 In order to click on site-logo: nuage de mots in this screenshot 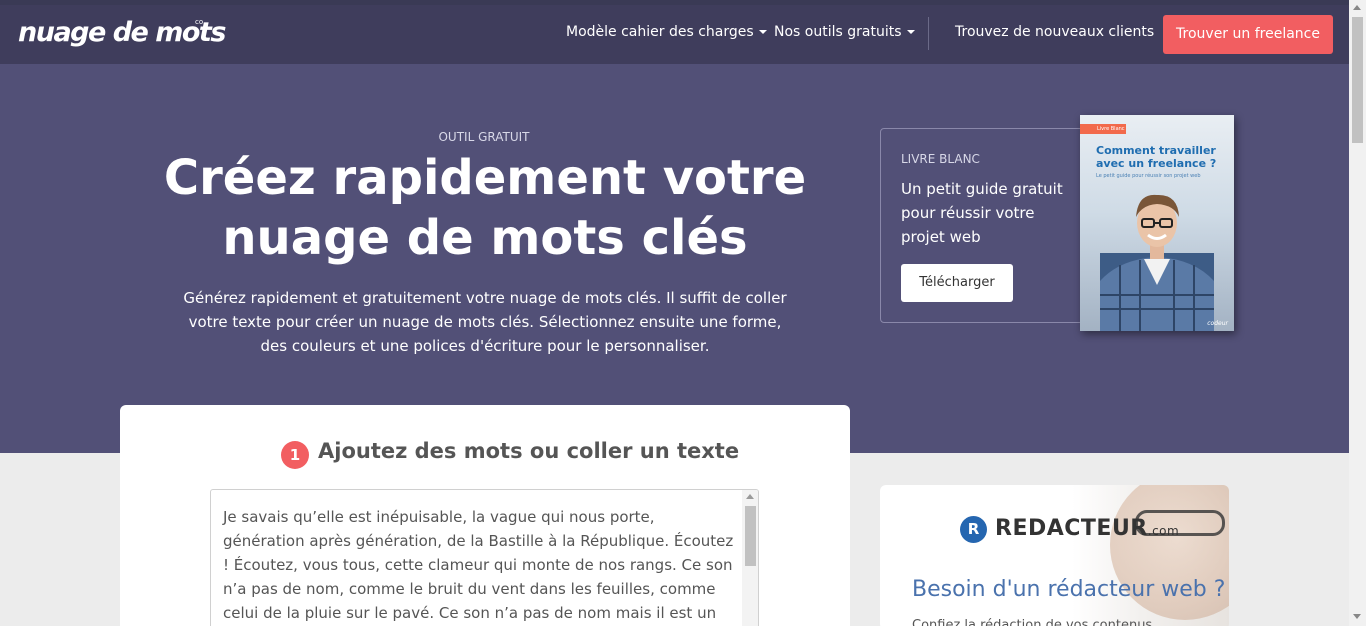, I will do `click(122, 32)`.